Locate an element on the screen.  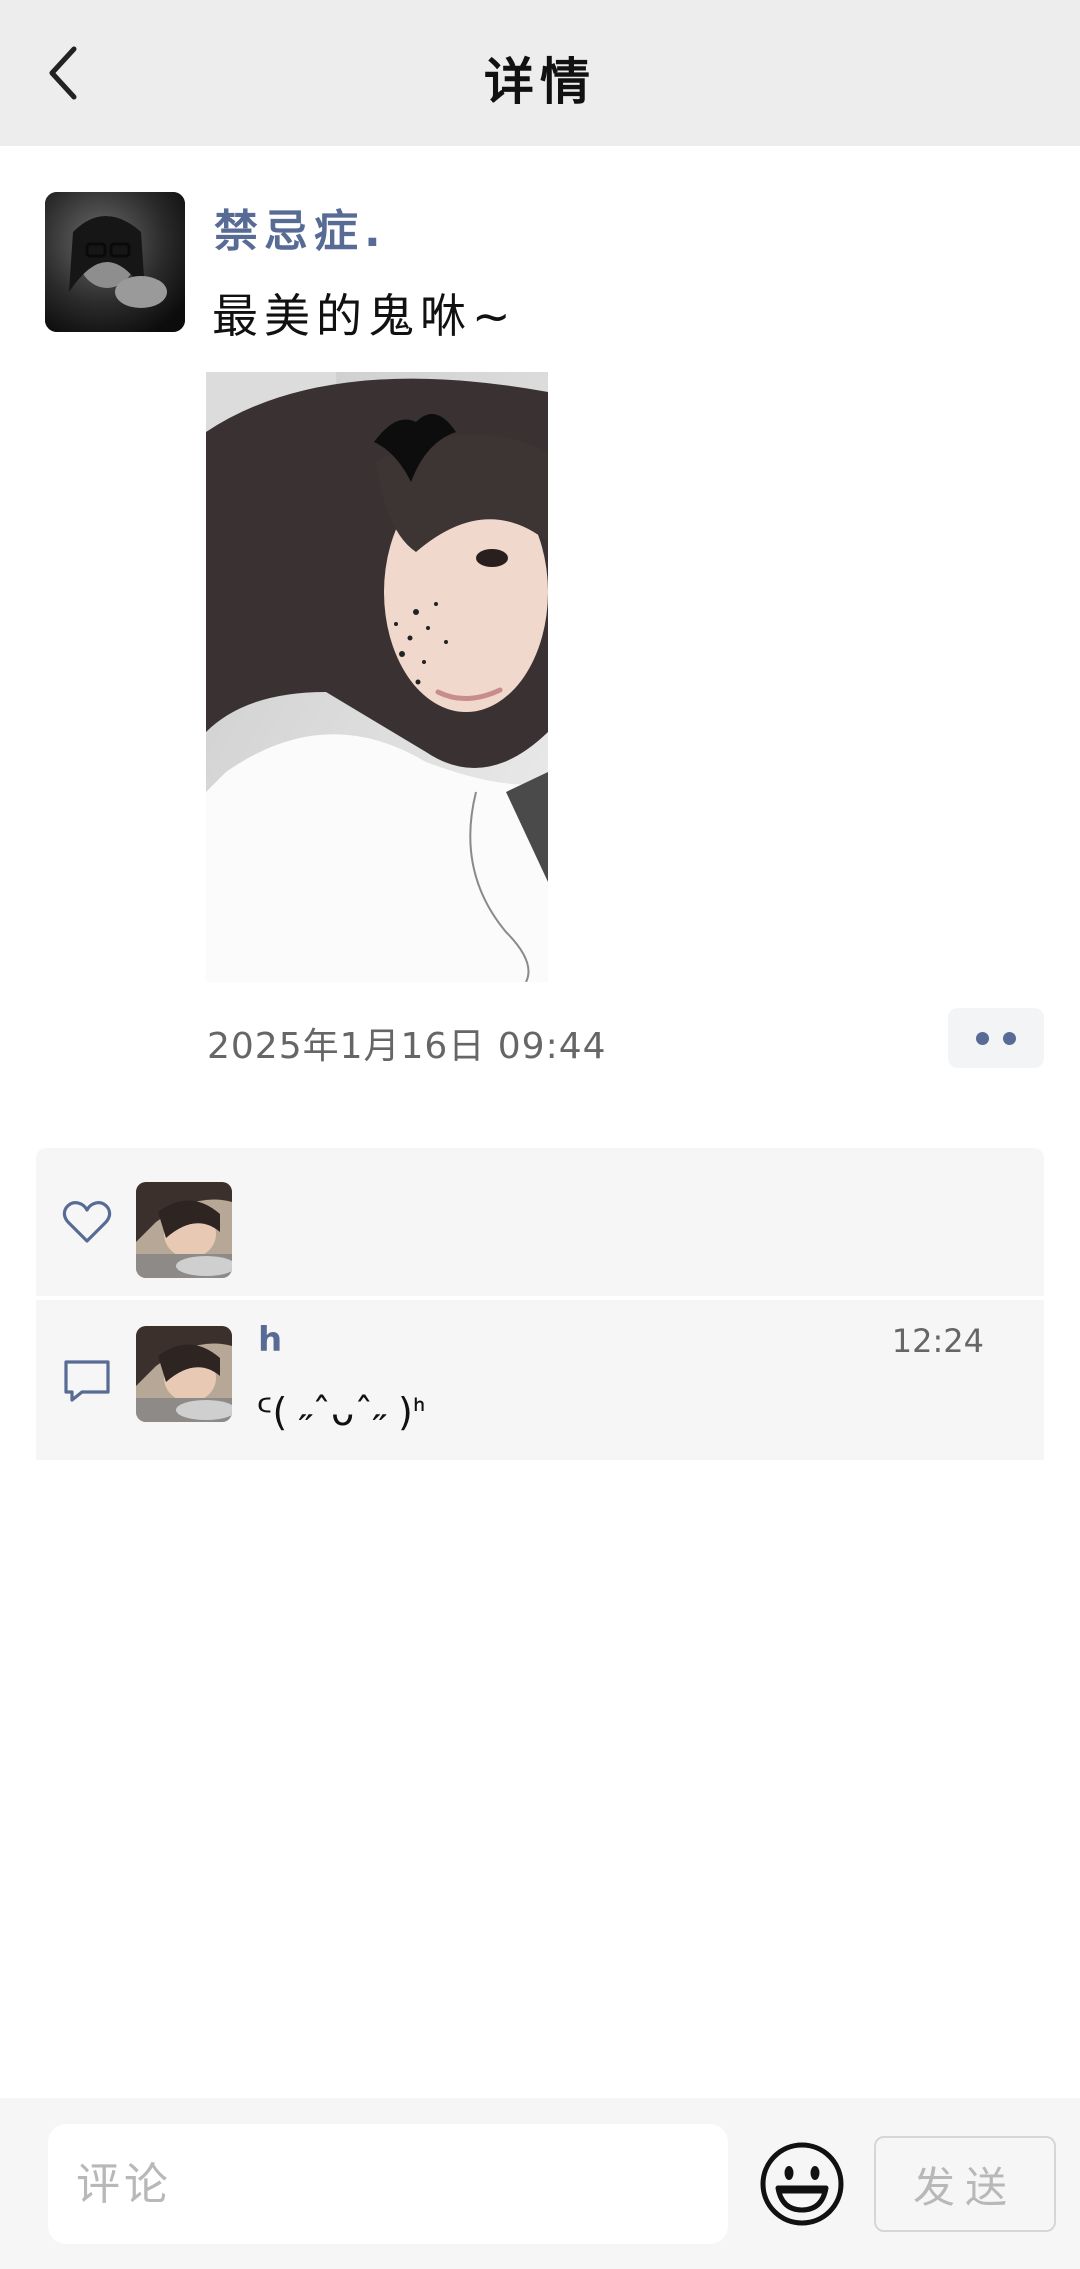
comment-composer: 发送 is located at coordinates (540, 2183).